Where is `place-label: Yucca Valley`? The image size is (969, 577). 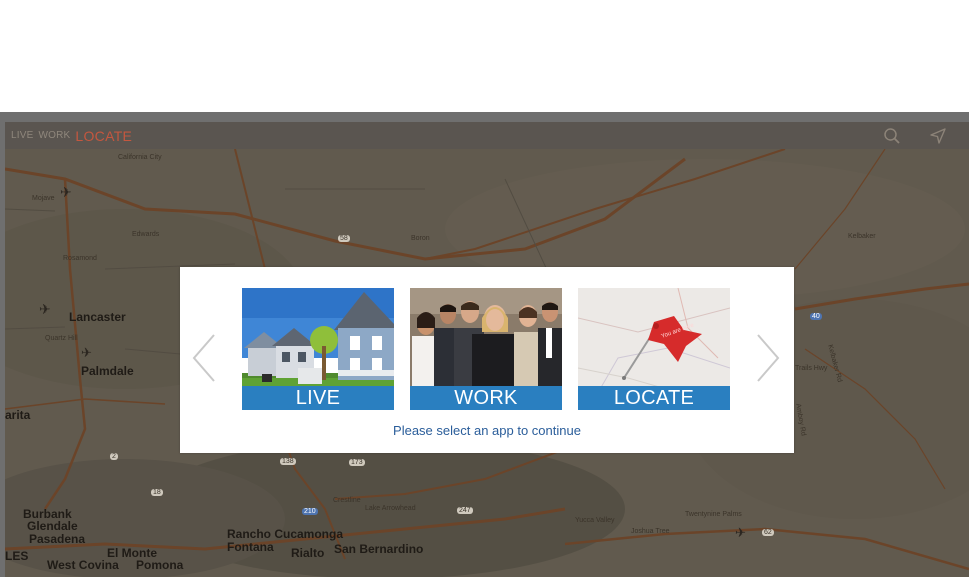
place-label: Yucca Valley is located at coordinates (595, 520).